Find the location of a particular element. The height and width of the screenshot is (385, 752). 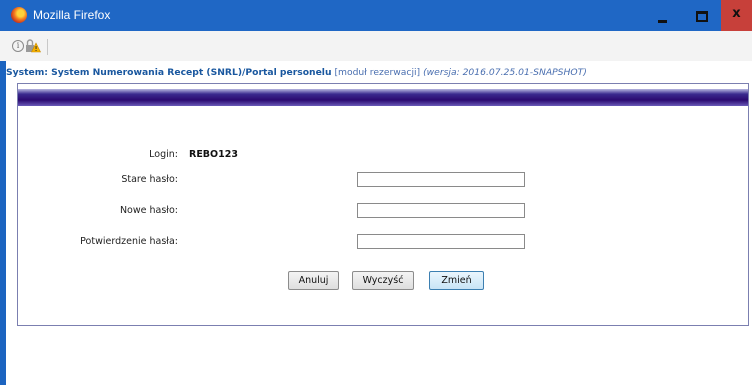

version-label: (wersja: 2016.07.25.01-SNAPSHOT) is located at coordinates (505, 72).